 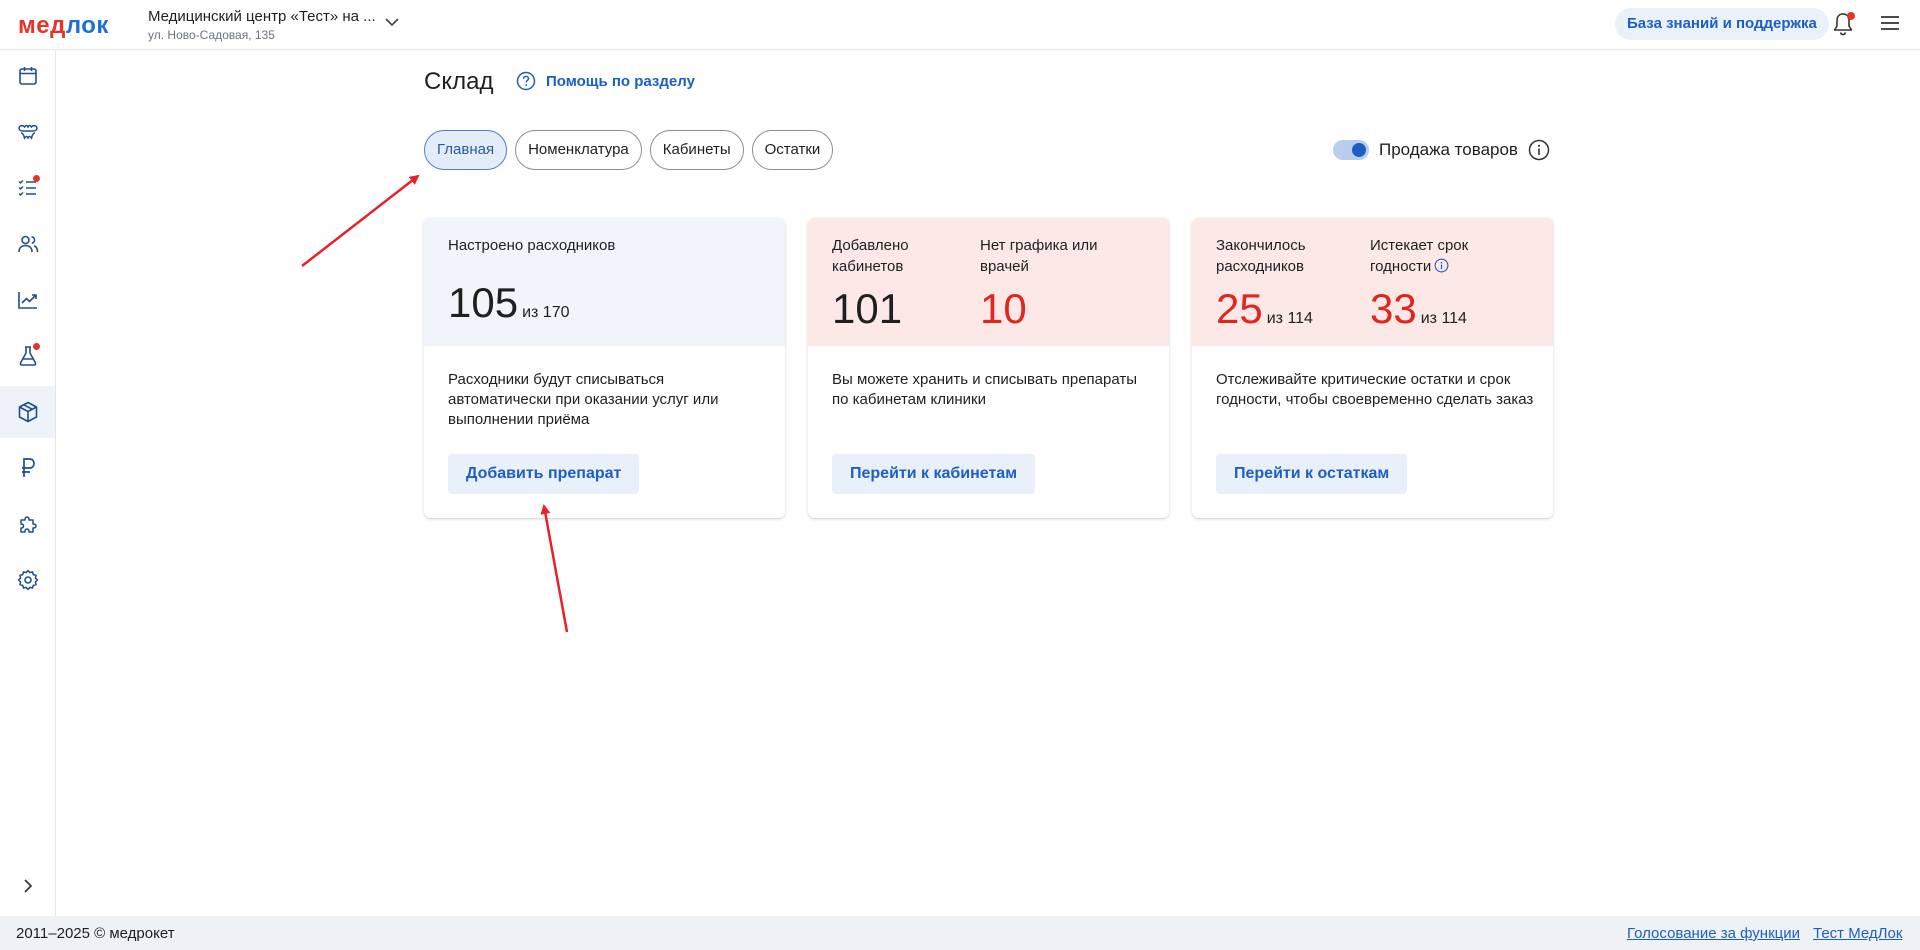 I want to click on sidebar-item-analytics, so click(x=27, y=300).